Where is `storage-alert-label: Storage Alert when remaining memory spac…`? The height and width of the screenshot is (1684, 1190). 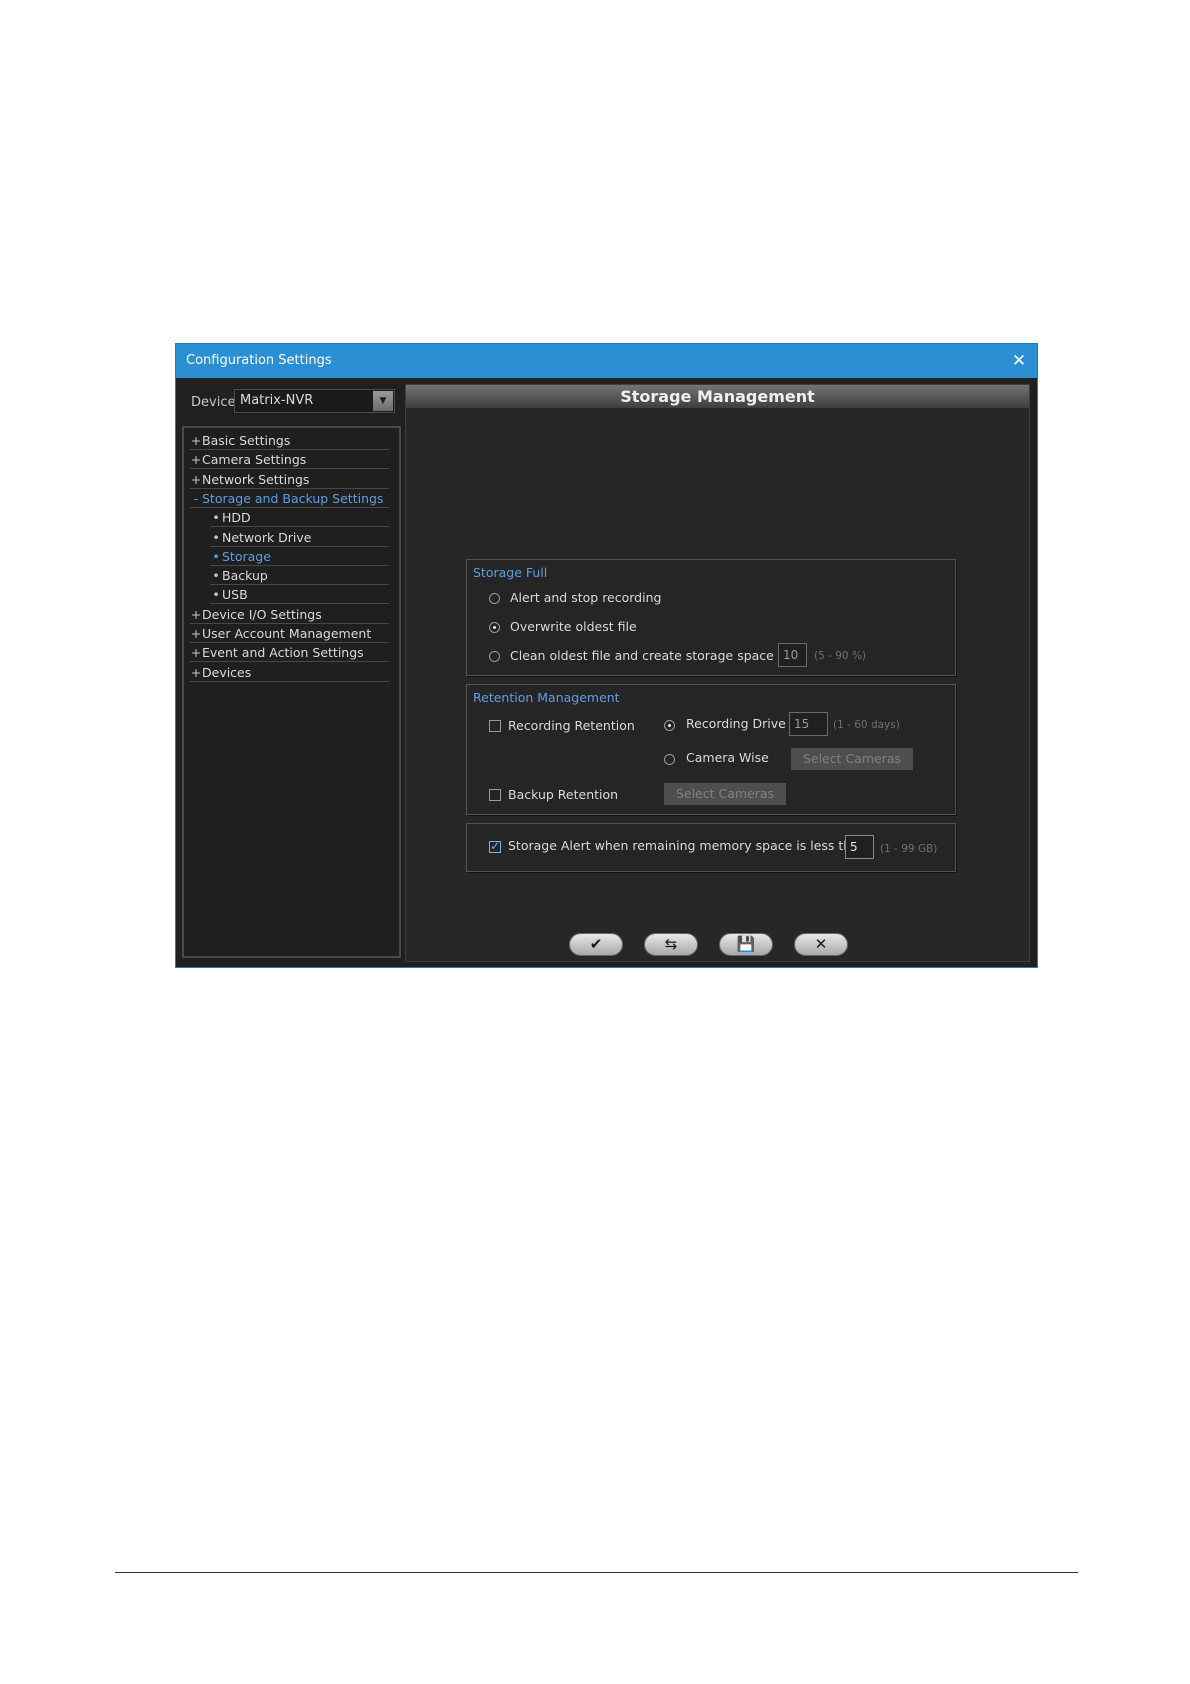 storage-alert-label: Storage Alert when remaining memory spac… is located at coordinates (687, 845).